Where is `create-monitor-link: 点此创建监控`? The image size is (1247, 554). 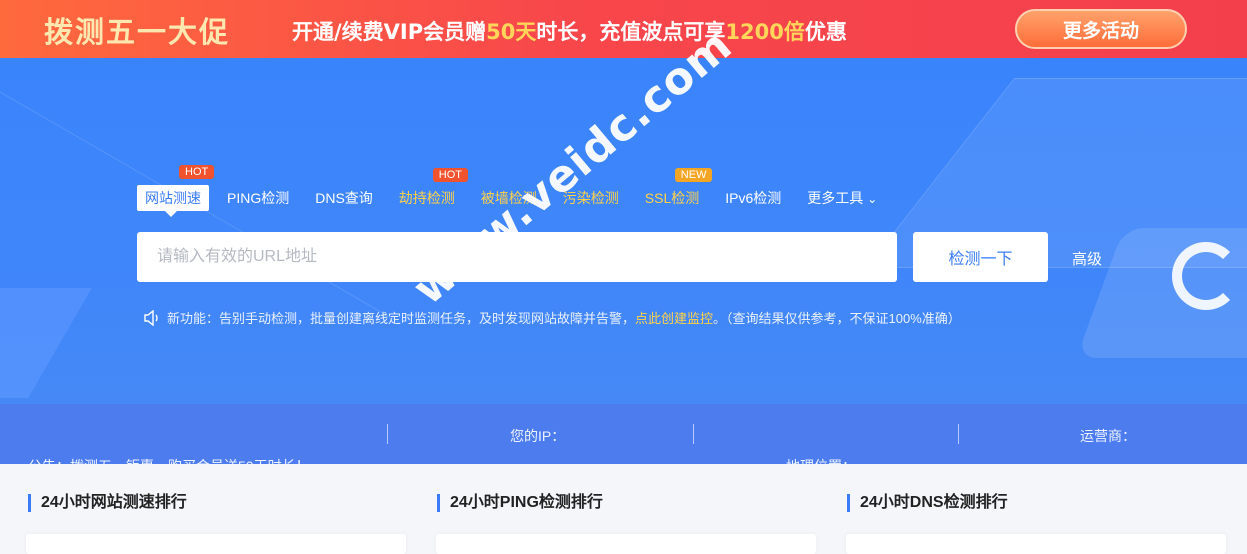
create-monitor-link: 点此创建监控 is located at coordinates (674, 317).